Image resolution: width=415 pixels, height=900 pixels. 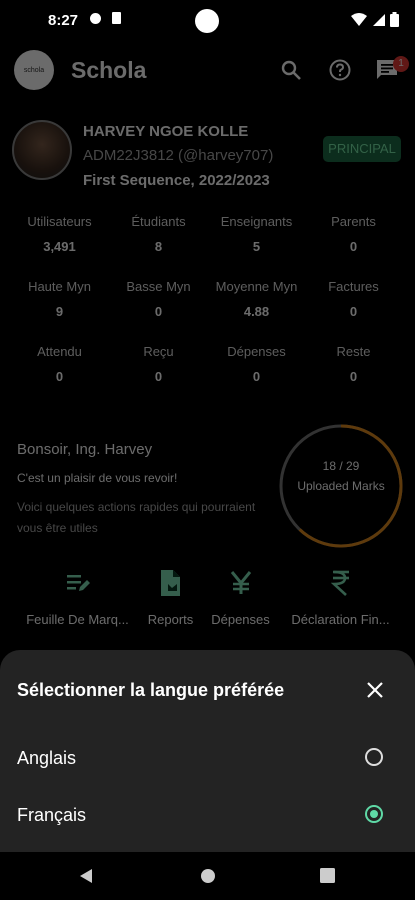 What do you see at coordinates (353, 234) in the screenshot?
I see `stat-parents: Parents 0` at bounding box center [353, 234].